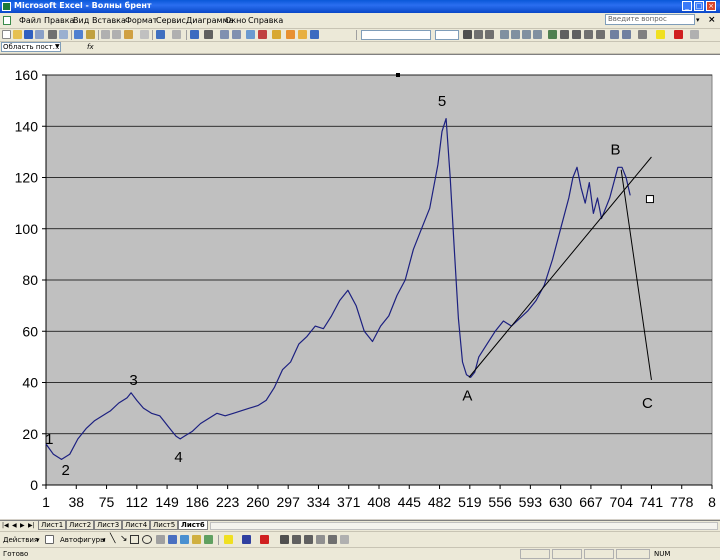 The width and height of the screenshot is (720, 560). What do you see at coordinates (105, 34) in the screenshot?
I see `cut-icon` at bounding box center [105, 34].